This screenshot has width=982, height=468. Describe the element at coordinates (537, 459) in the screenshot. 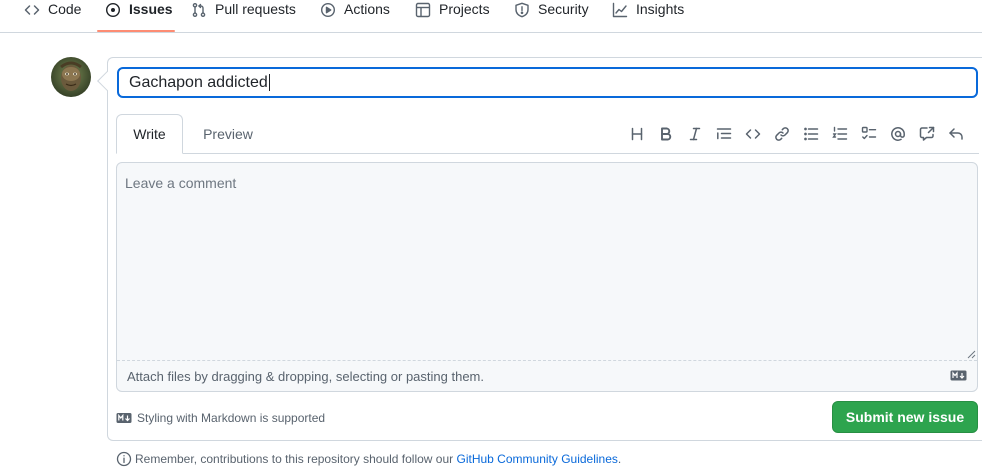

I see `community-guidelines-link: GitHub Community Guidelines` at that location.